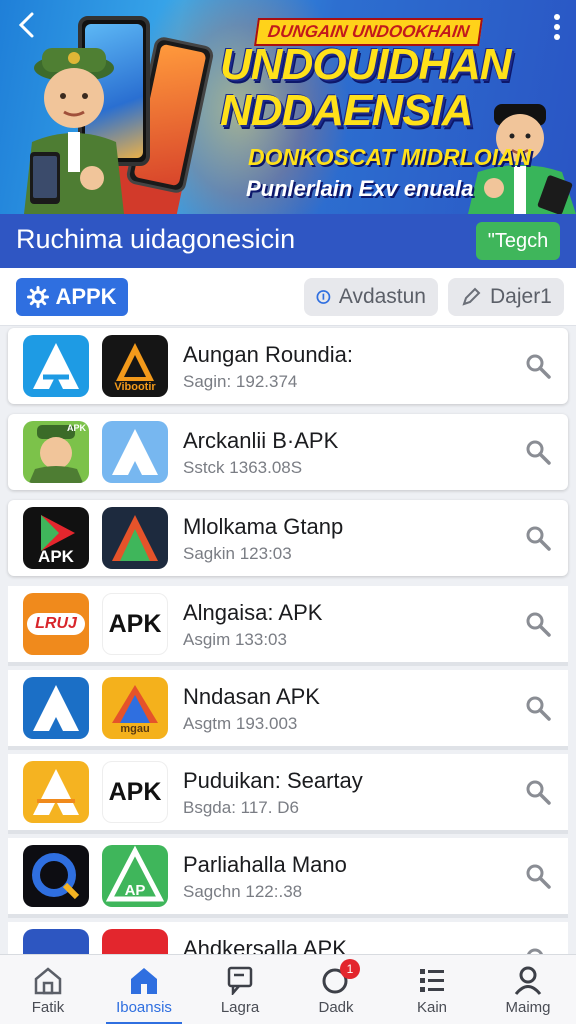 Image resolution: width=576 pixels, height=1024 pixels. Describe the element at coordinates (265, 945) in the screenshot. I see `app-name: Ahdkersalla APK` at that location.